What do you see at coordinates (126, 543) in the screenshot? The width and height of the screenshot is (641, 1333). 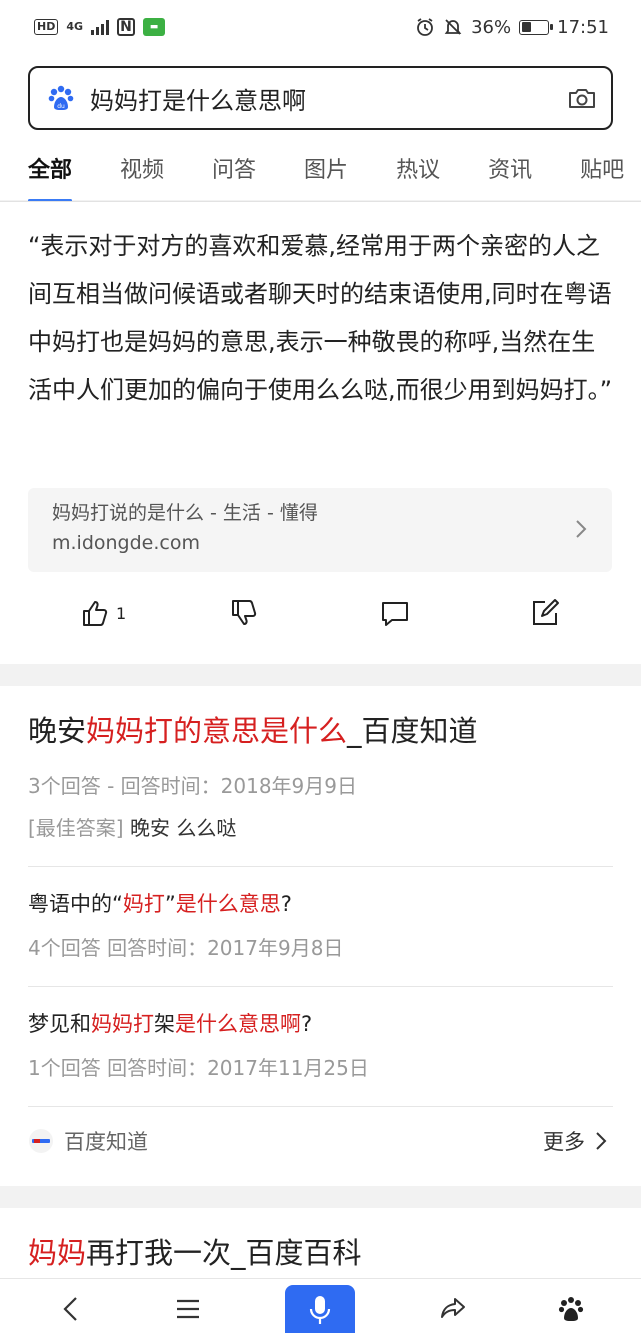 I see `source-url: m.idongde.com` at bounding box center [126, 543].